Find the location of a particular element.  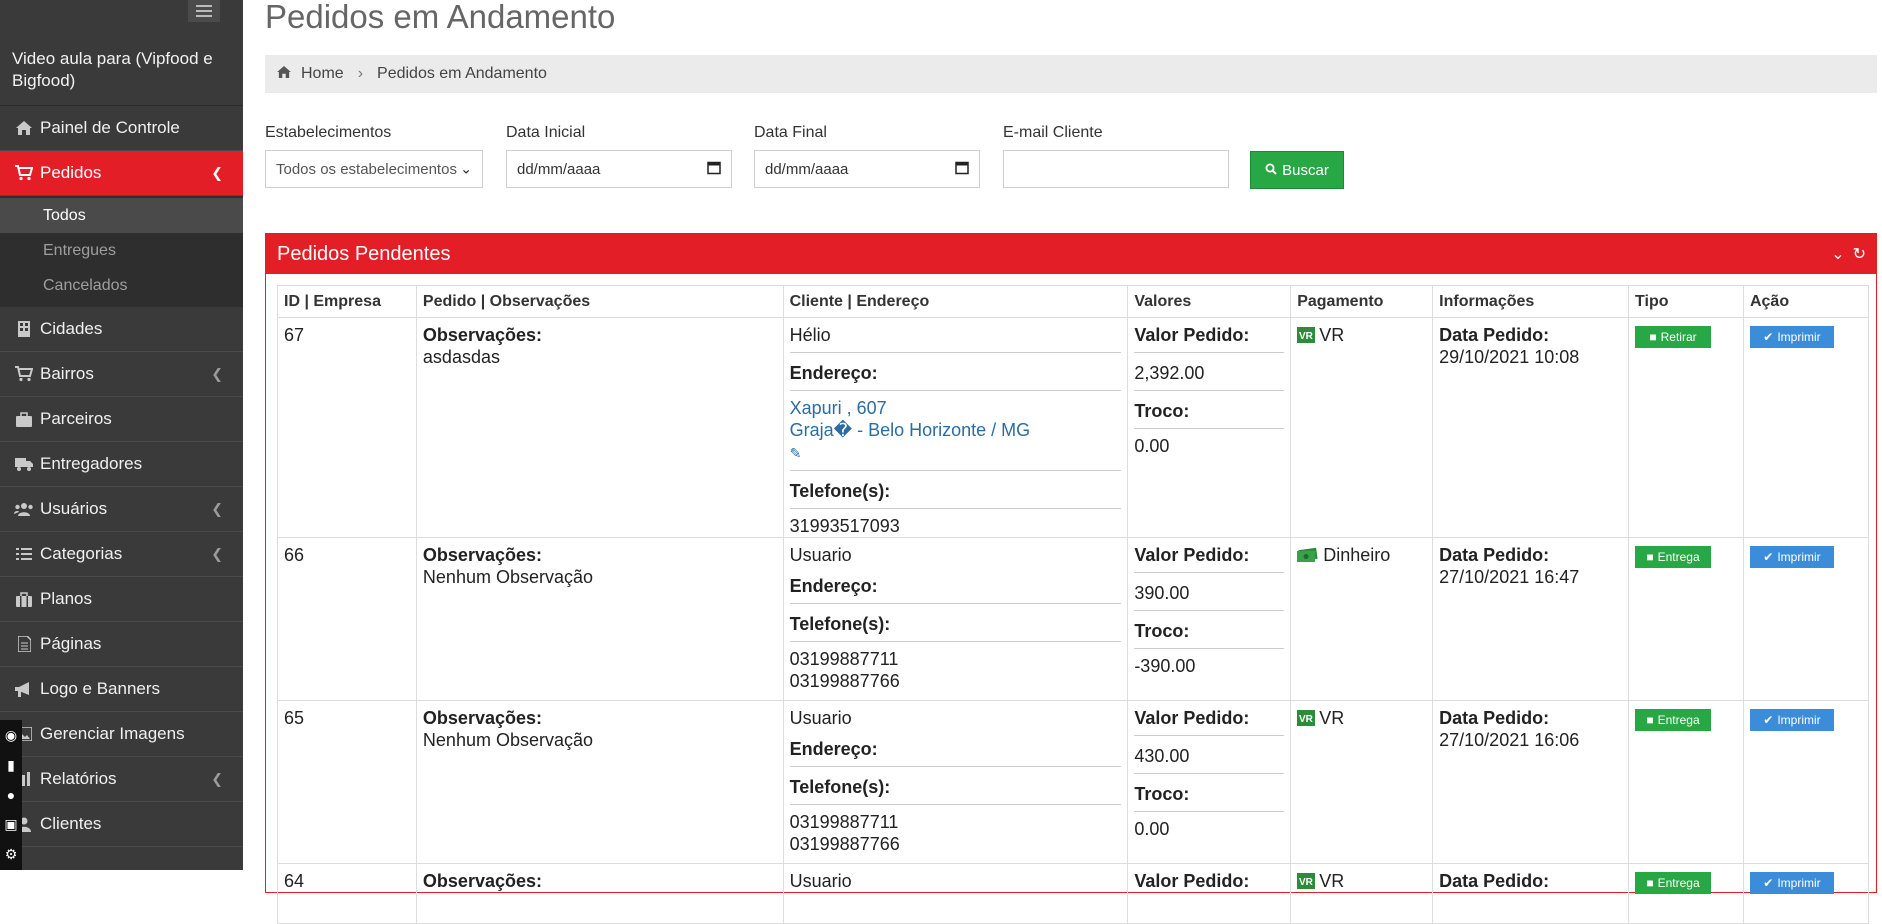

sidebar-item-gerenciar-imagens: Gerenciar Imagens is located at coordinates (121, 734).